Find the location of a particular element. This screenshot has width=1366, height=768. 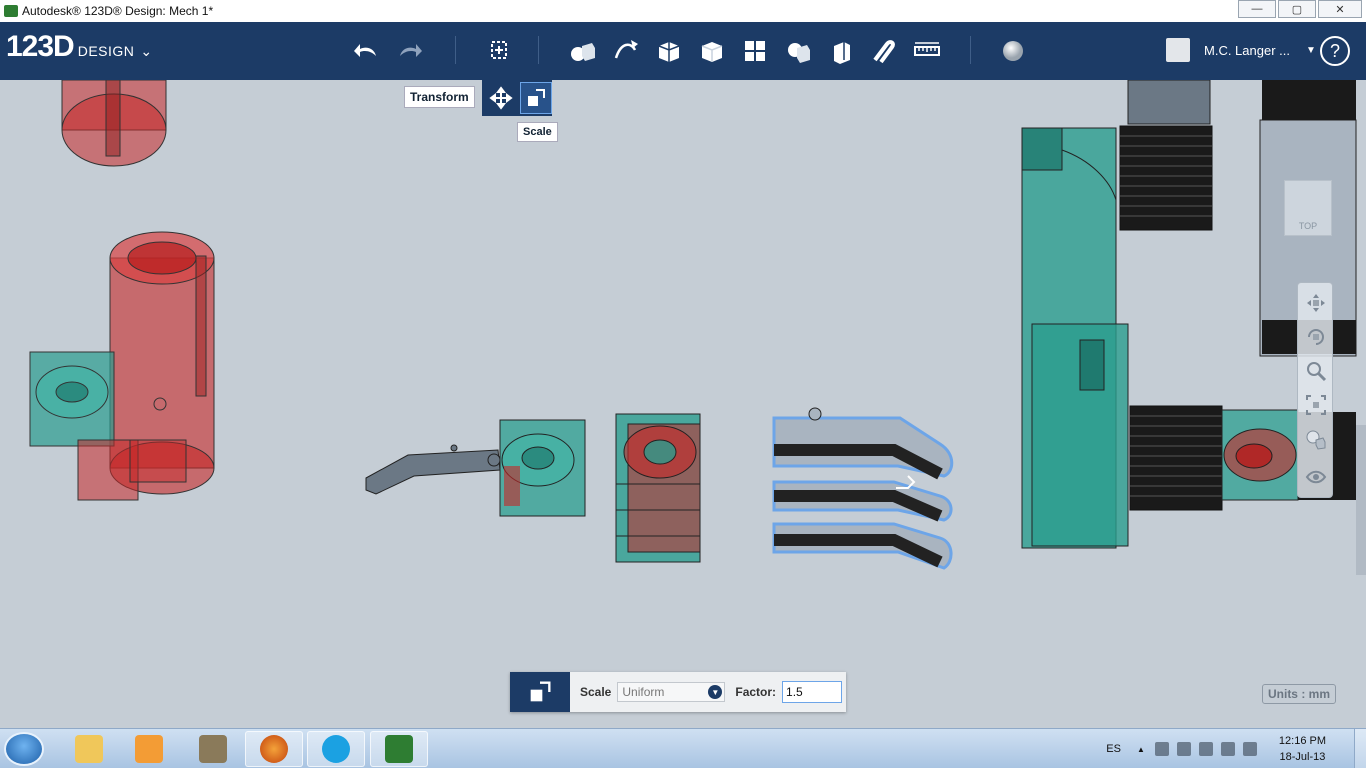

visual-style-button is located at coordinates (1316, 439).